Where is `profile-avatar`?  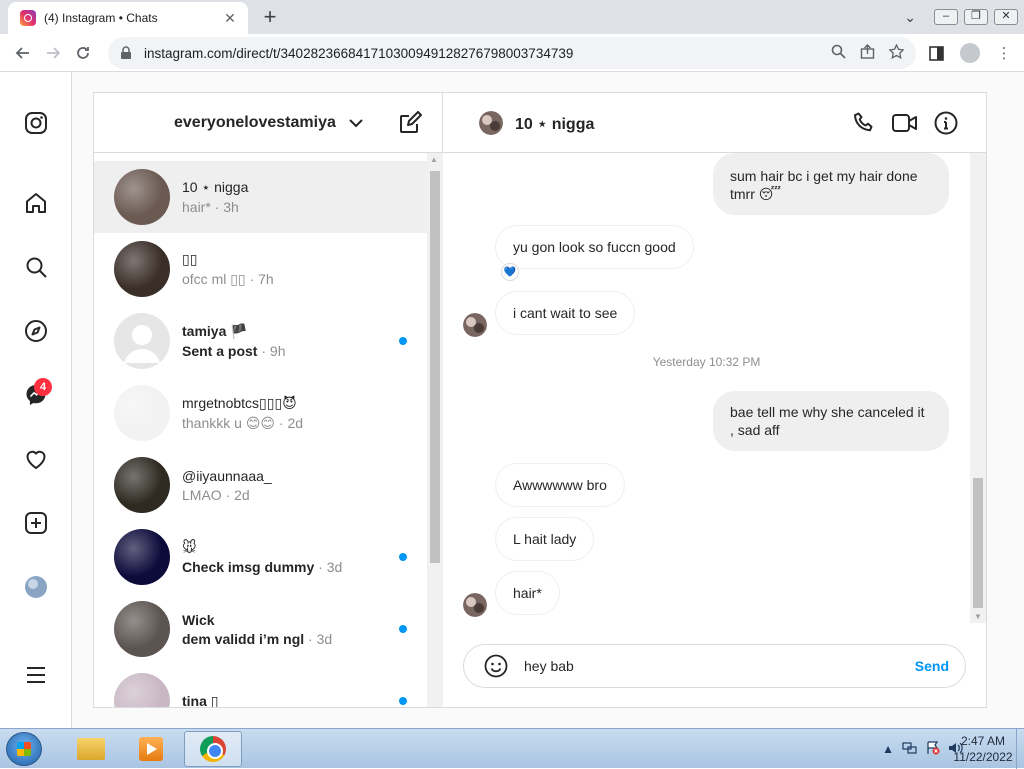 profile-avatar is located at coordinates (36, 587).